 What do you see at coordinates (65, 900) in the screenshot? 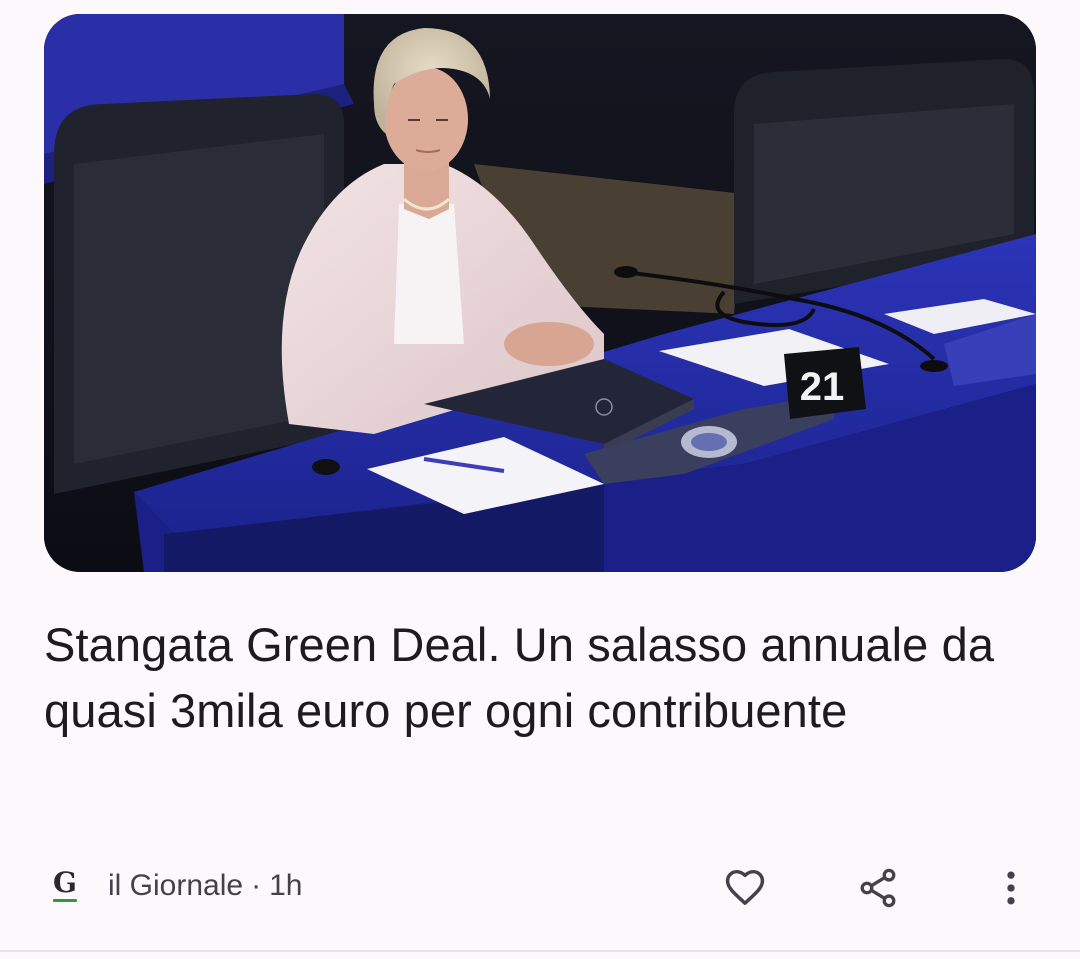
I see `source-logo-underline` at bounding box center [65, 900].